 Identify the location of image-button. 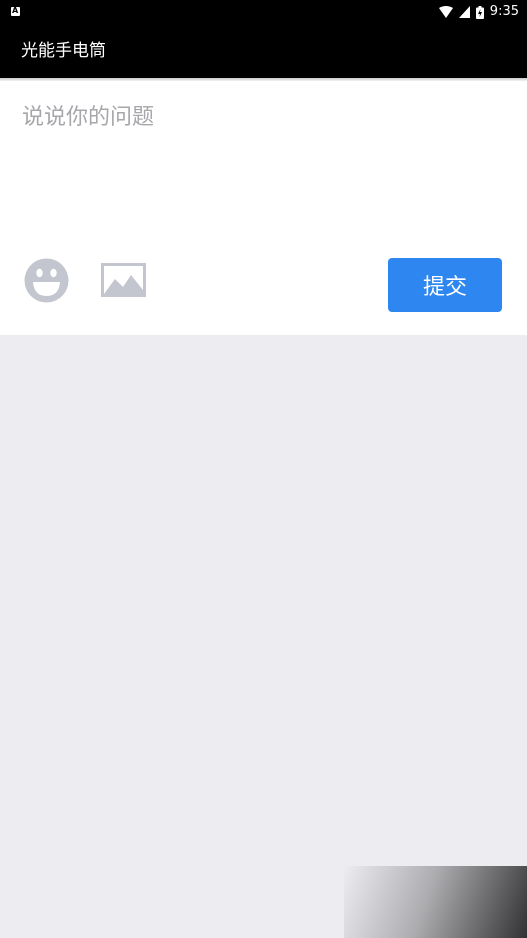
(123, 280).